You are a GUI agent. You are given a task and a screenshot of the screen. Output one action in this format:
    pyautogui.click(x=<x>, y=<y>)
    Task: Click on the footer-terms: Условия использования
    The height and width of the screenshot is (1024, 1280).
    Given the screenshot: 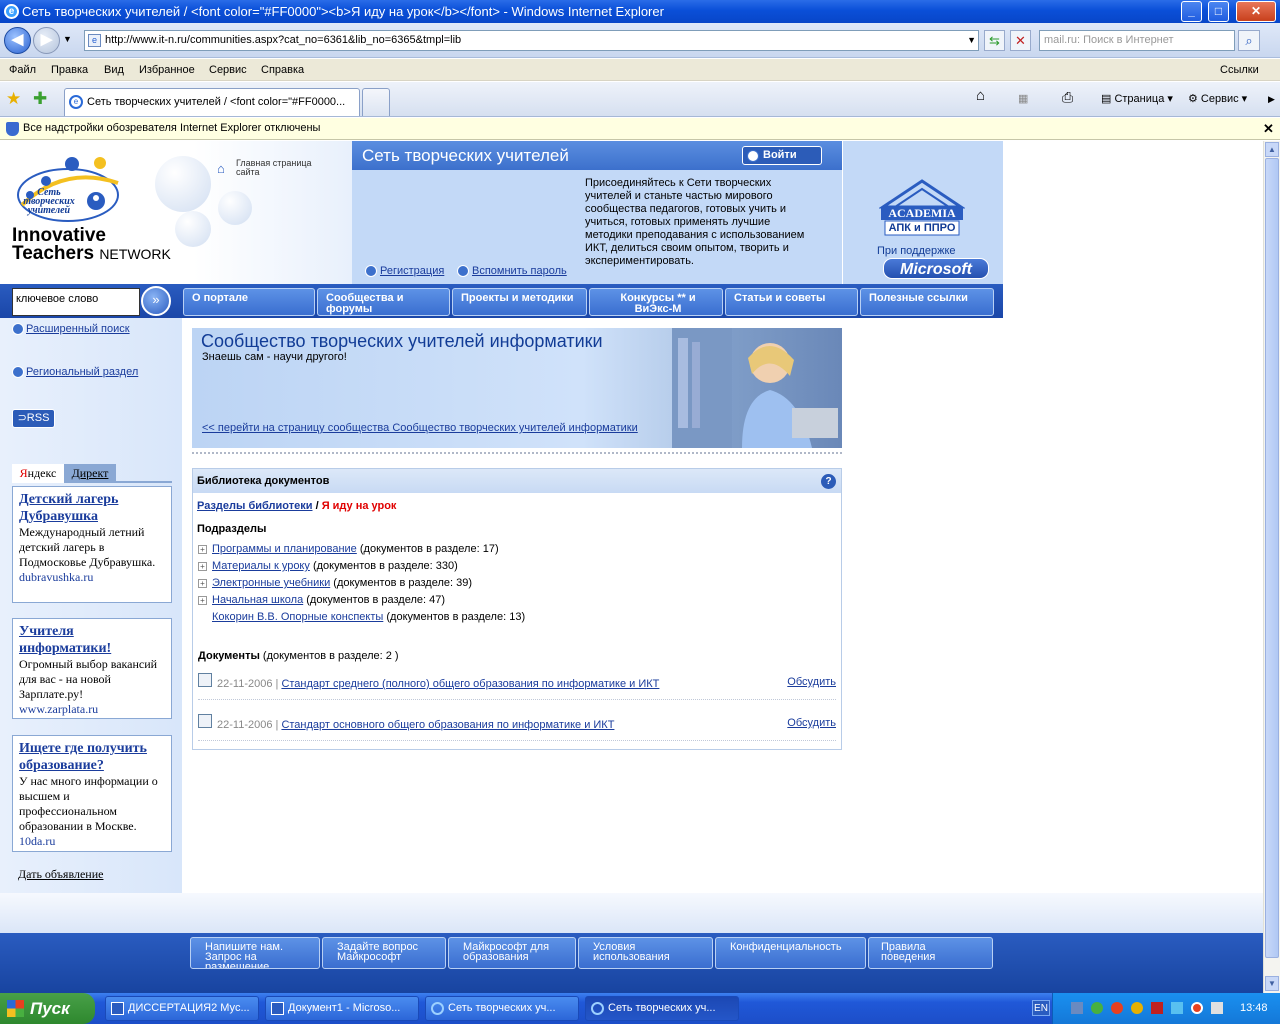 What is the action you would take?
    pyautogui.click(x=645, y=953)
    